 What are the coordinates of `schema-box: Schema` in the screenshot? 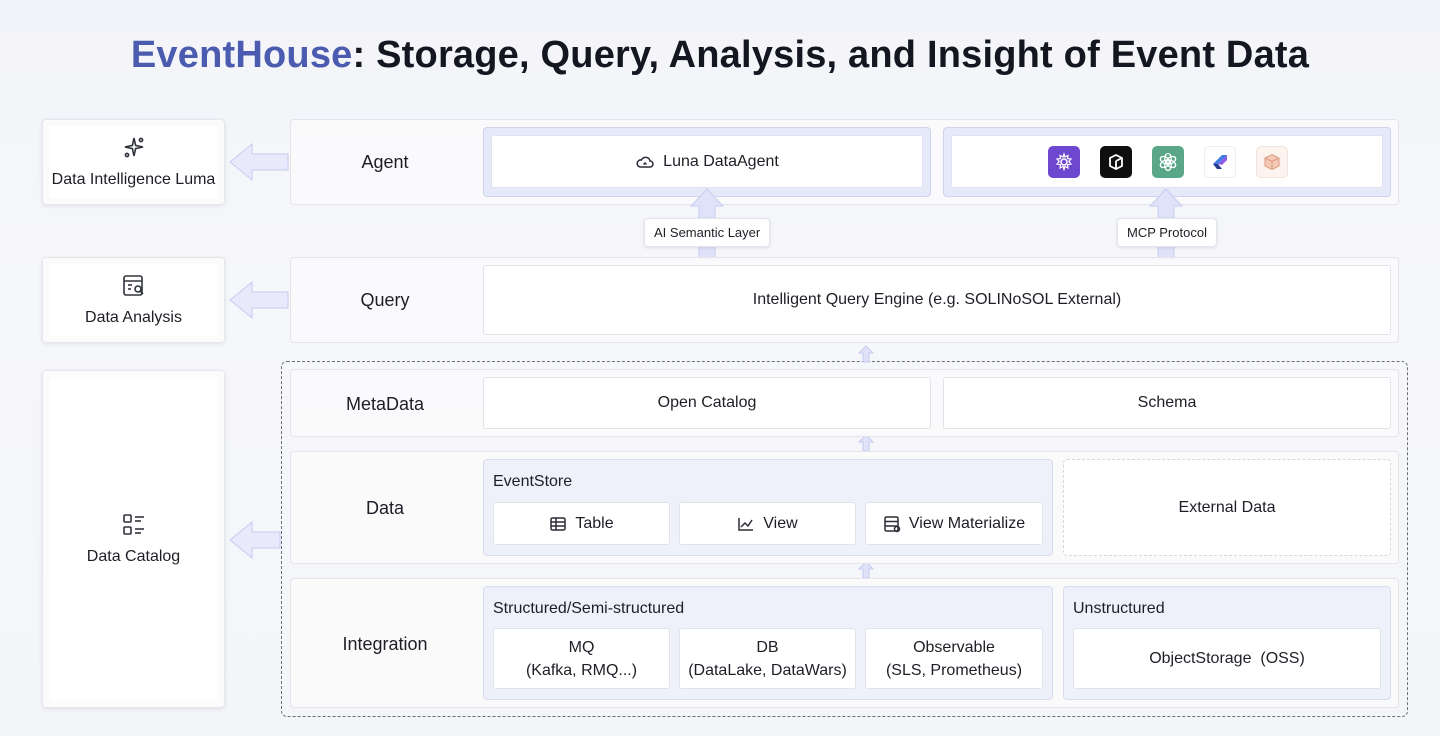 It's located at (1167, 403).